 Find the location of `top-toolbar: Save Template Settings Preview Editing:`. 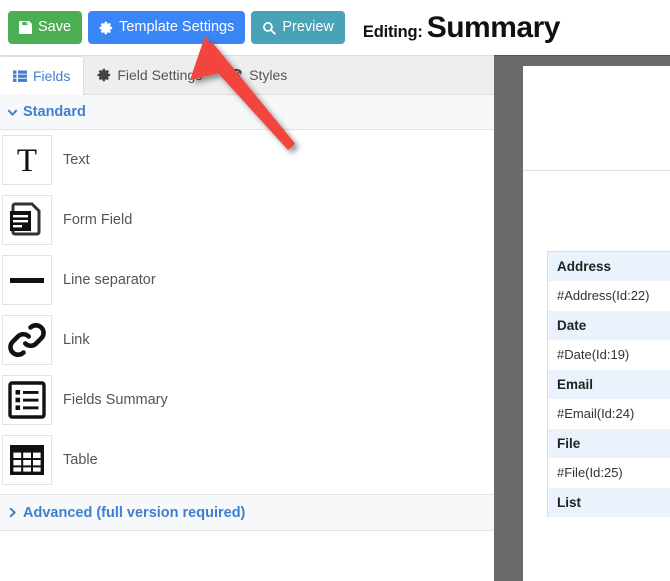

top-toolbar: Save Template Settings Preview Editing: is located at coordinates (335, 27).